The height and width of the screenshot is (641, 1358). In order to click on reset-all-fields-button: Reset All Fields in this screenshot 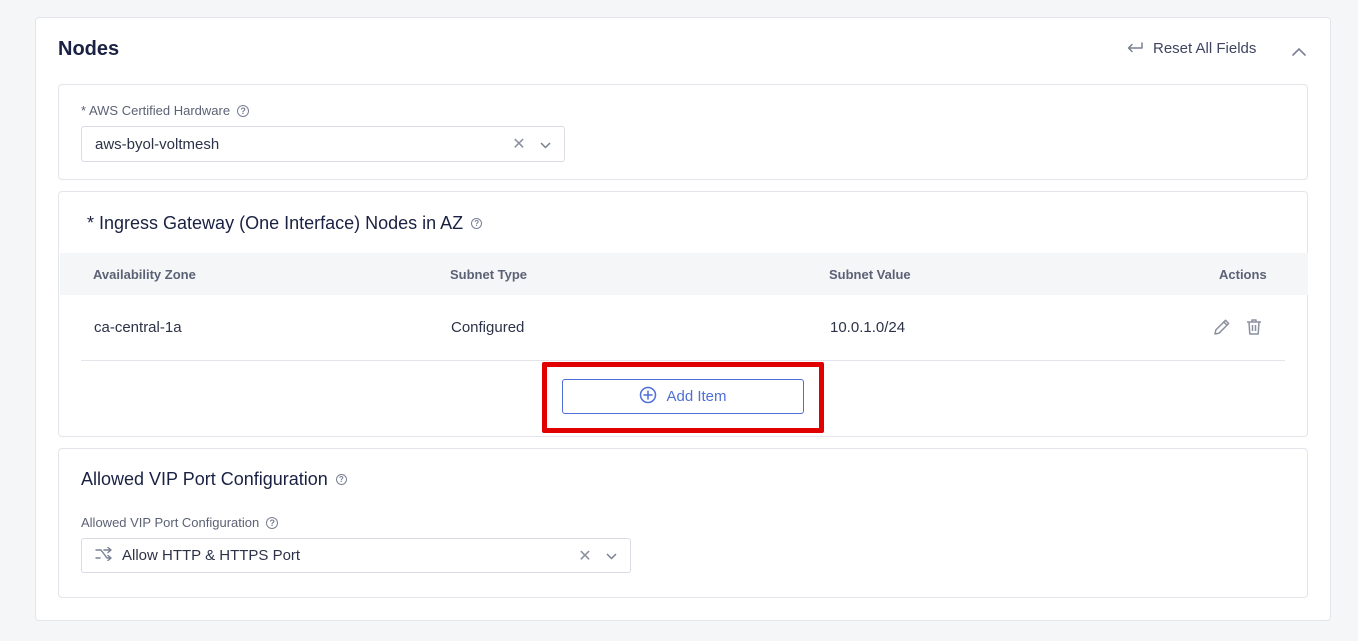, I will do `click(1191, 48)`.